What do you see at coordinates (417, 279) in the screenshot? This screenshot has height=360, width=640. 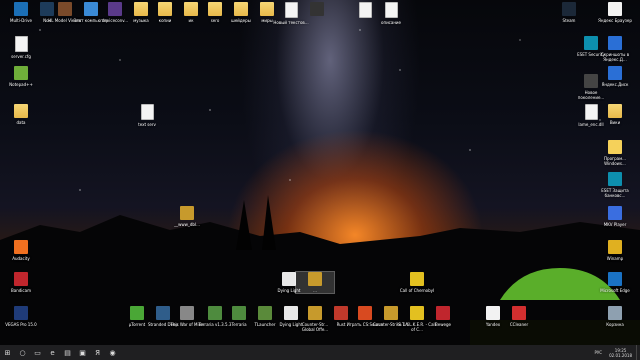 I see `call-of-chernobyl-glyph` at bounding box center [417, 279].